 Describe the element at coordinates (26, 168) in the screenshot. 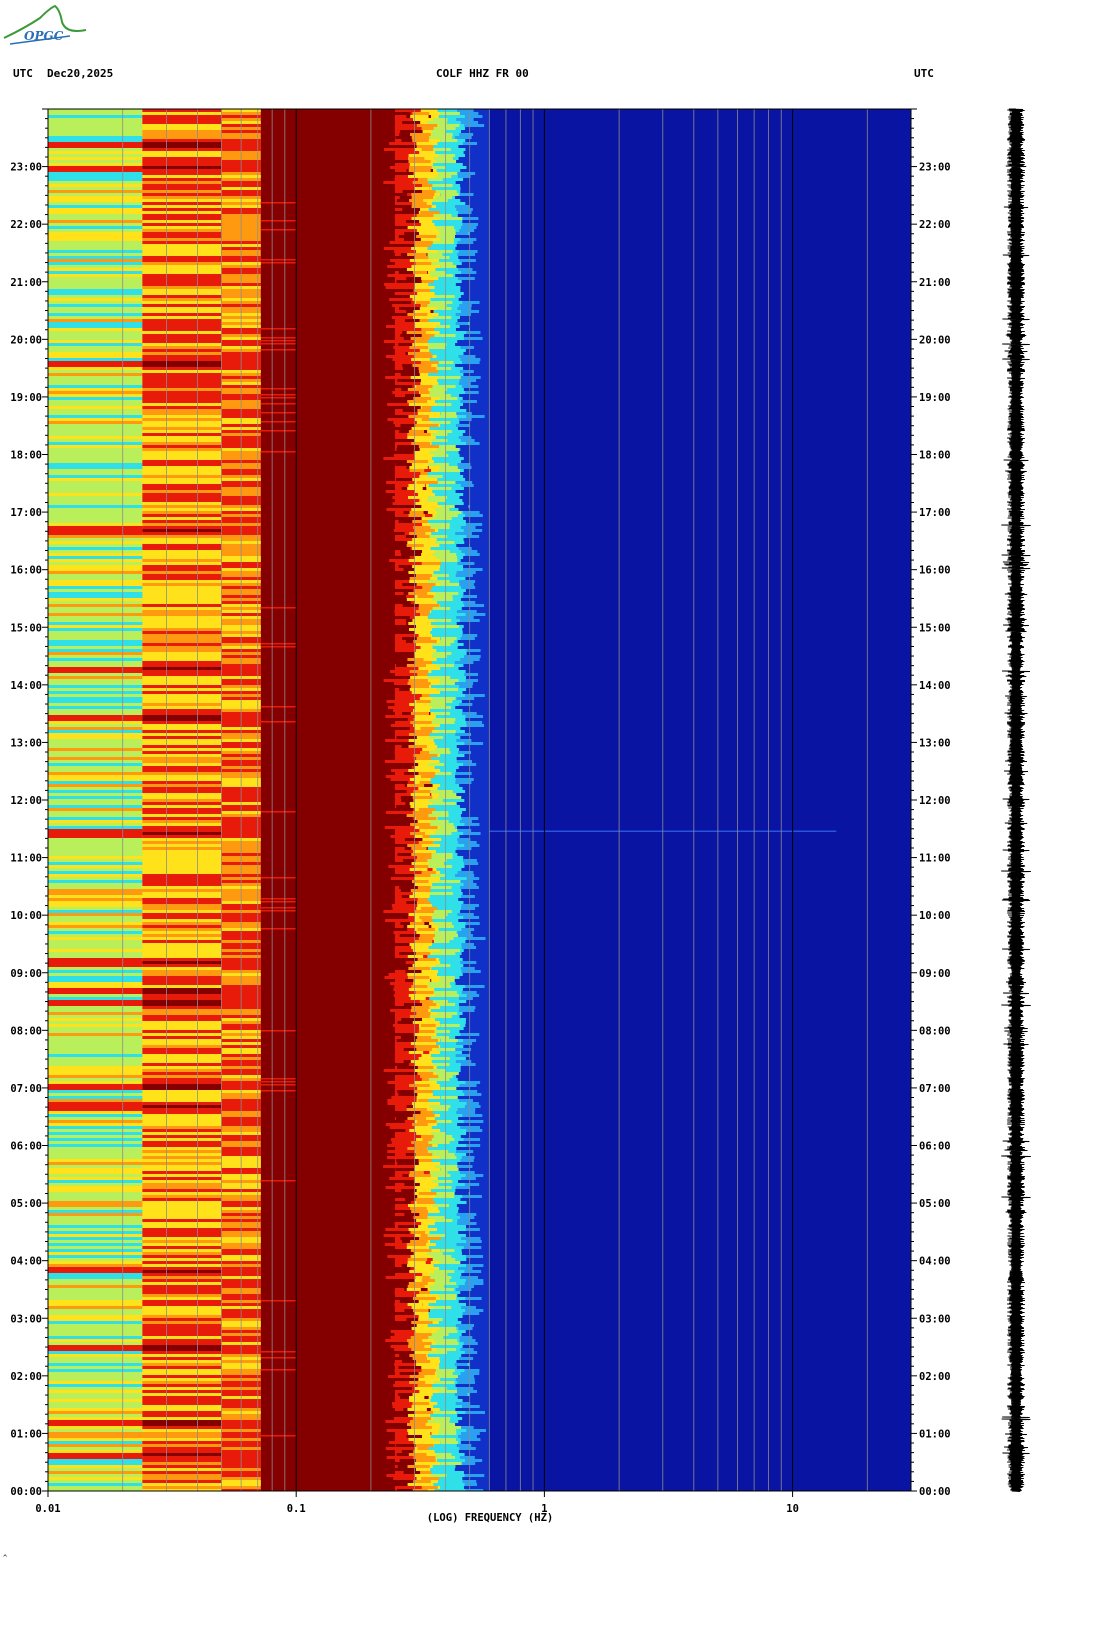

I see `y-tick-label-left: 23:00` at that location.